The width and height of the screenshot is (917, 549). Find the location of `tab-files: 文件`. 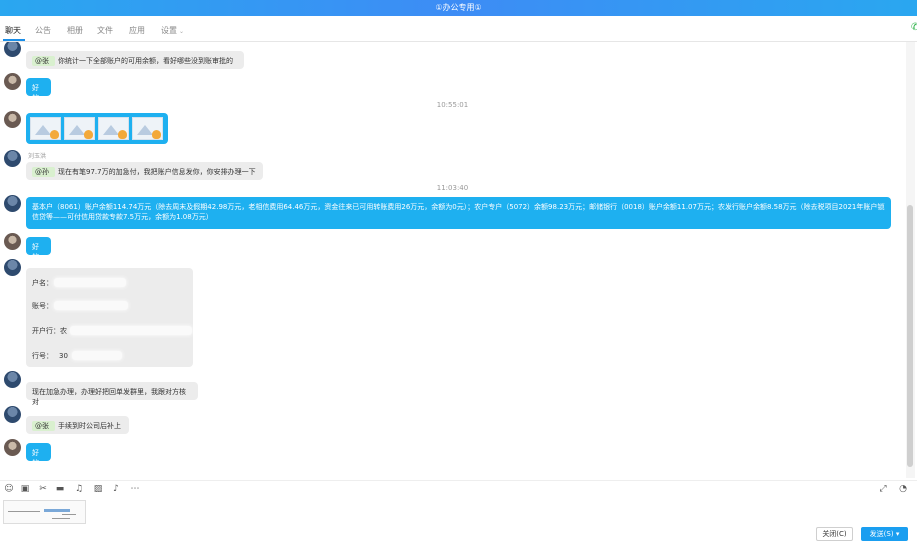

tab-files: 文件 is located at coordinates (105, 30).